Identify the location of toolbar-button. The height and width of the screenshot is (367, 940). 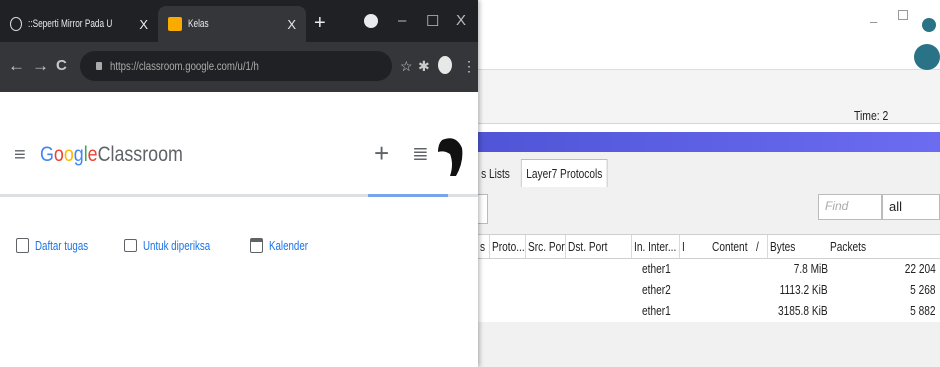
(483, 209).